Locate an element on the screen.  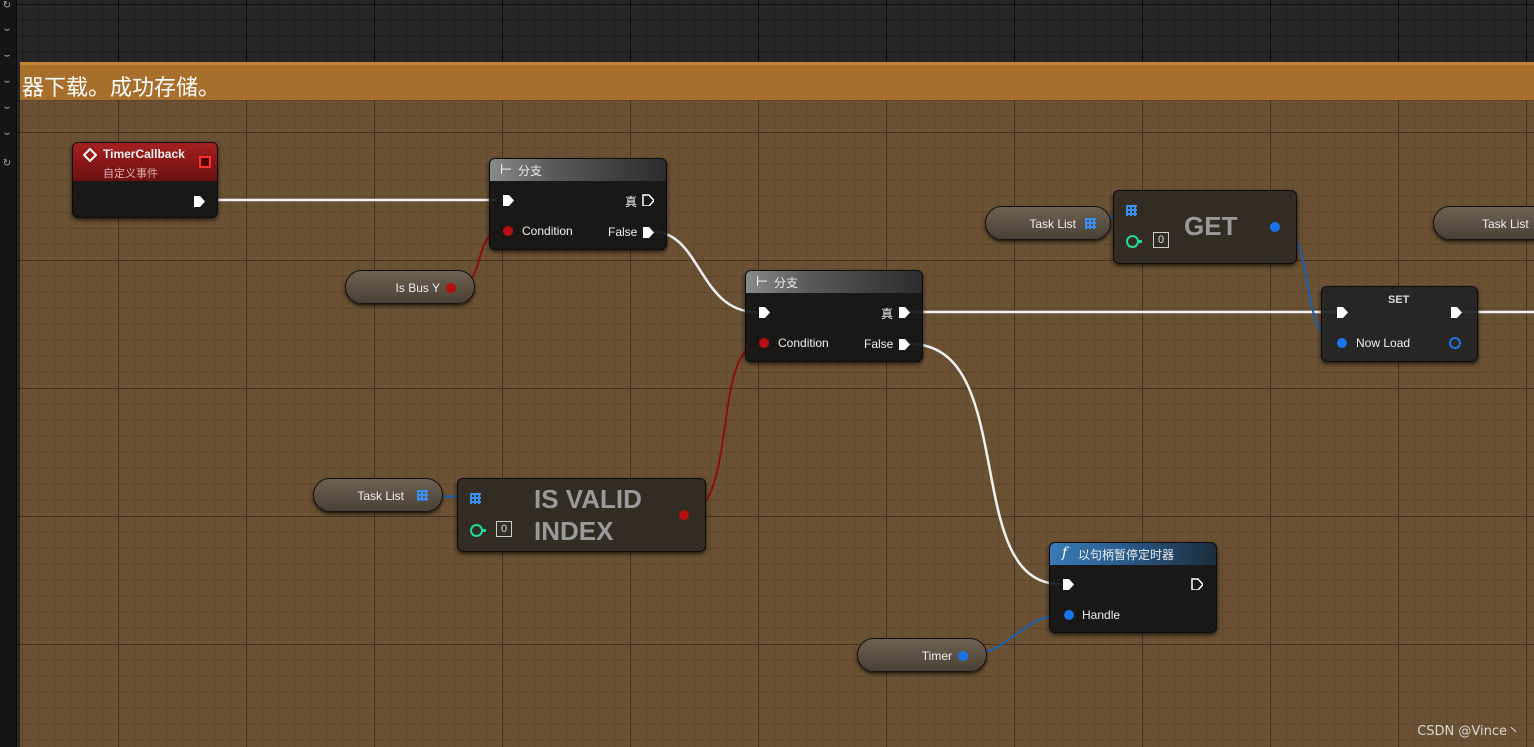
handle-pin is located at coordinates (1069, 615).